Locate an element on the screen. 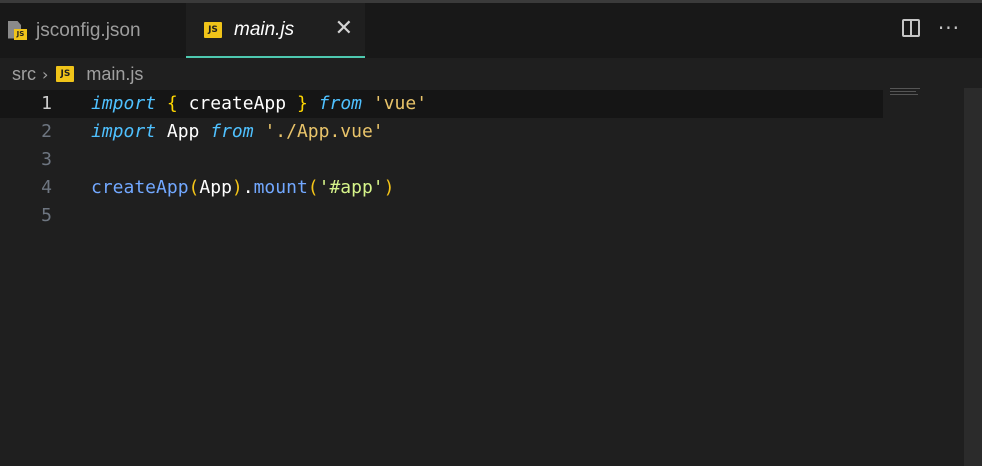  code-line: 2 import App from './App.vue' is located at coordinates (441, 132).